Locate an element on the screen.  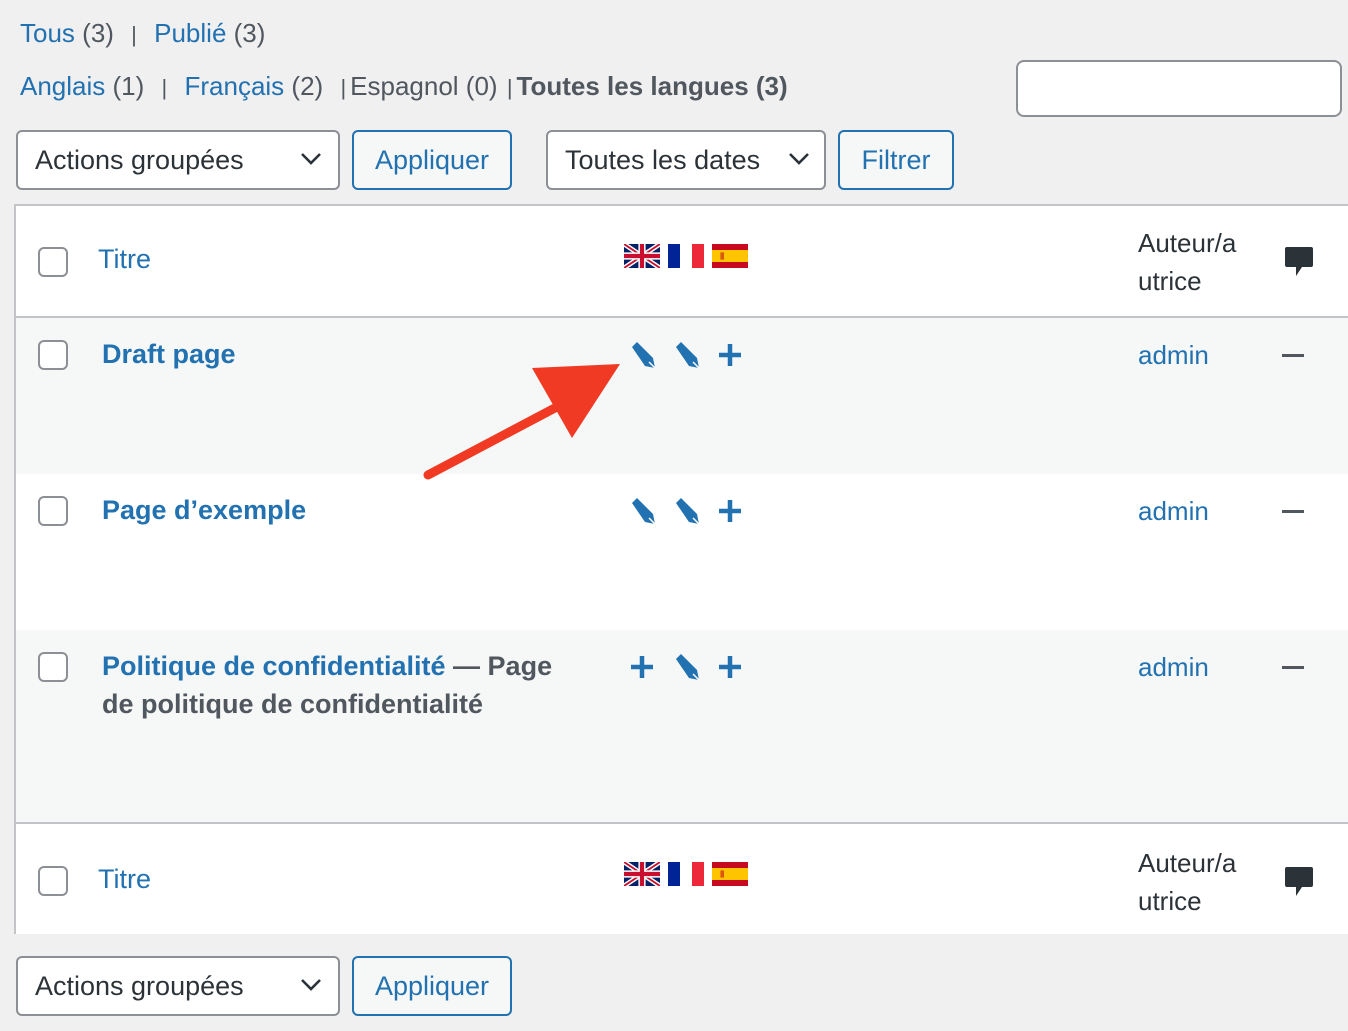
filter-all-link: Tous is located at coordinates (47, 33).